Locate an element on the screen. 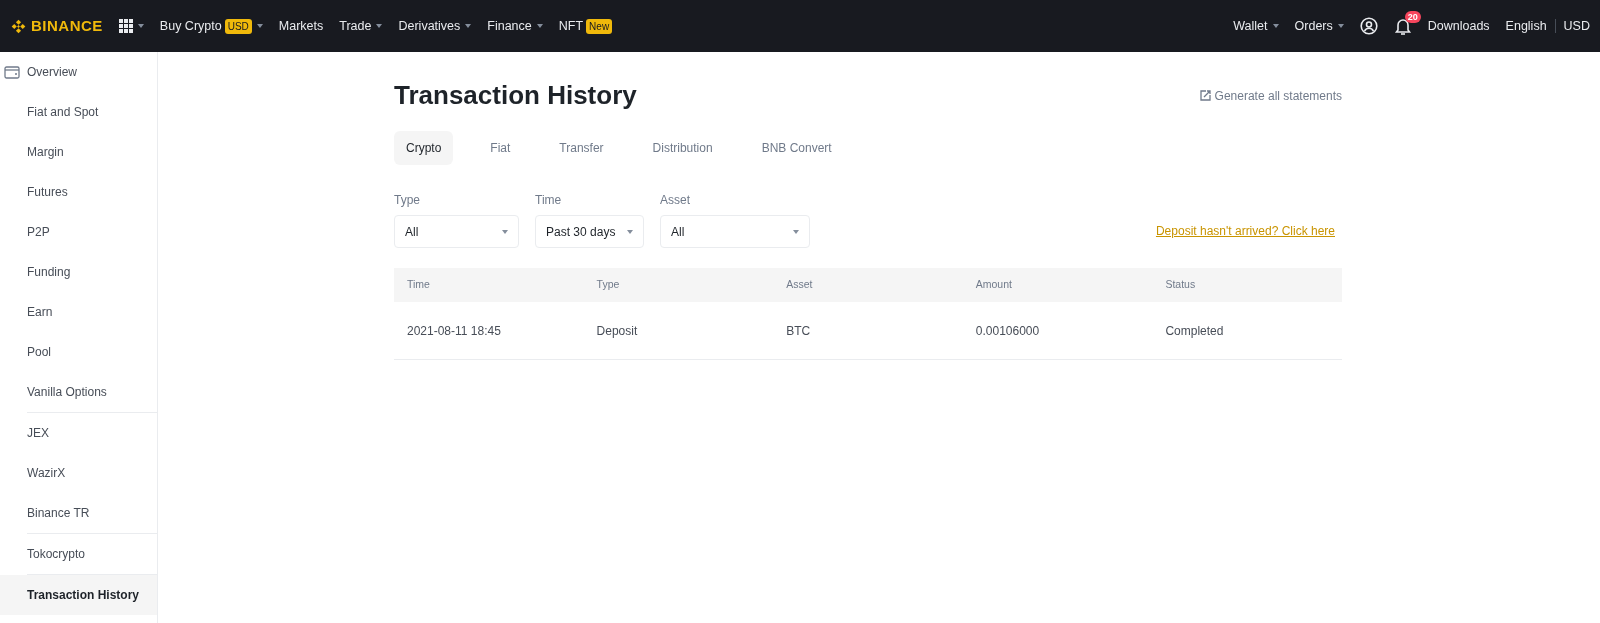 The height and width of the screenshot is (623, 1600). sidebar-item: JEX is located at coordinates (92, 433).